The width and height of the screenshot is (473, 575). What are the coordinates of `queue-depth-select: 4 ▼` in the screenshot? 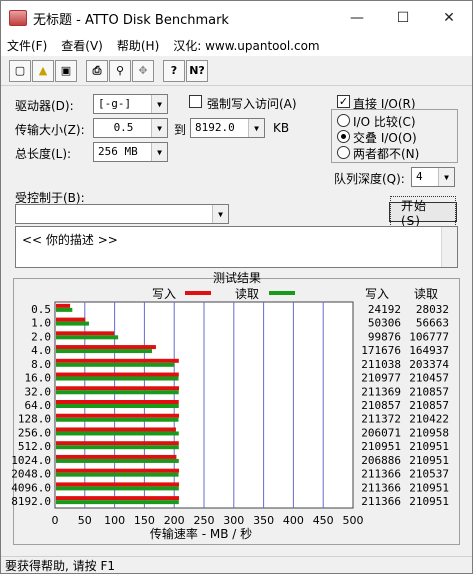 It's located at (433, 177).